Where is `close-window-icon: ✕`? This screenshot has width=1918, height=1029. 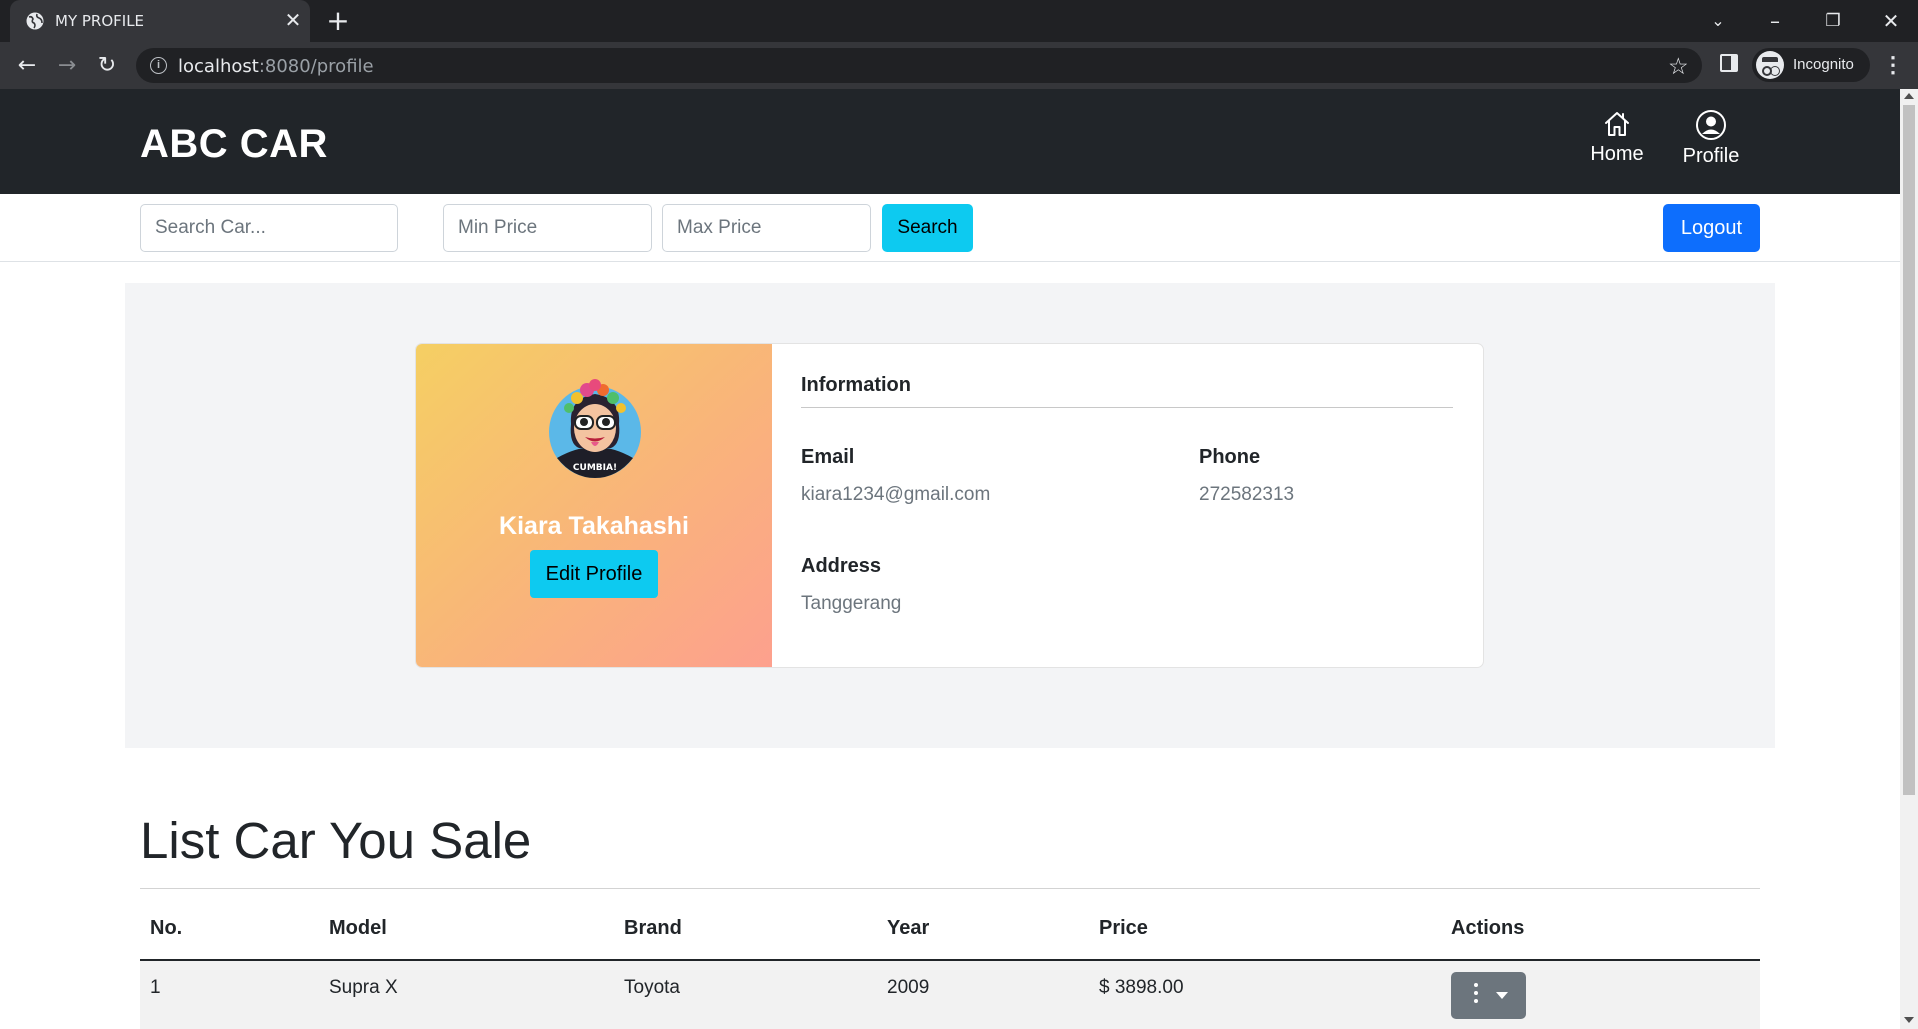 close-window-icon: ✕ is located at coordinates (1891, 21).